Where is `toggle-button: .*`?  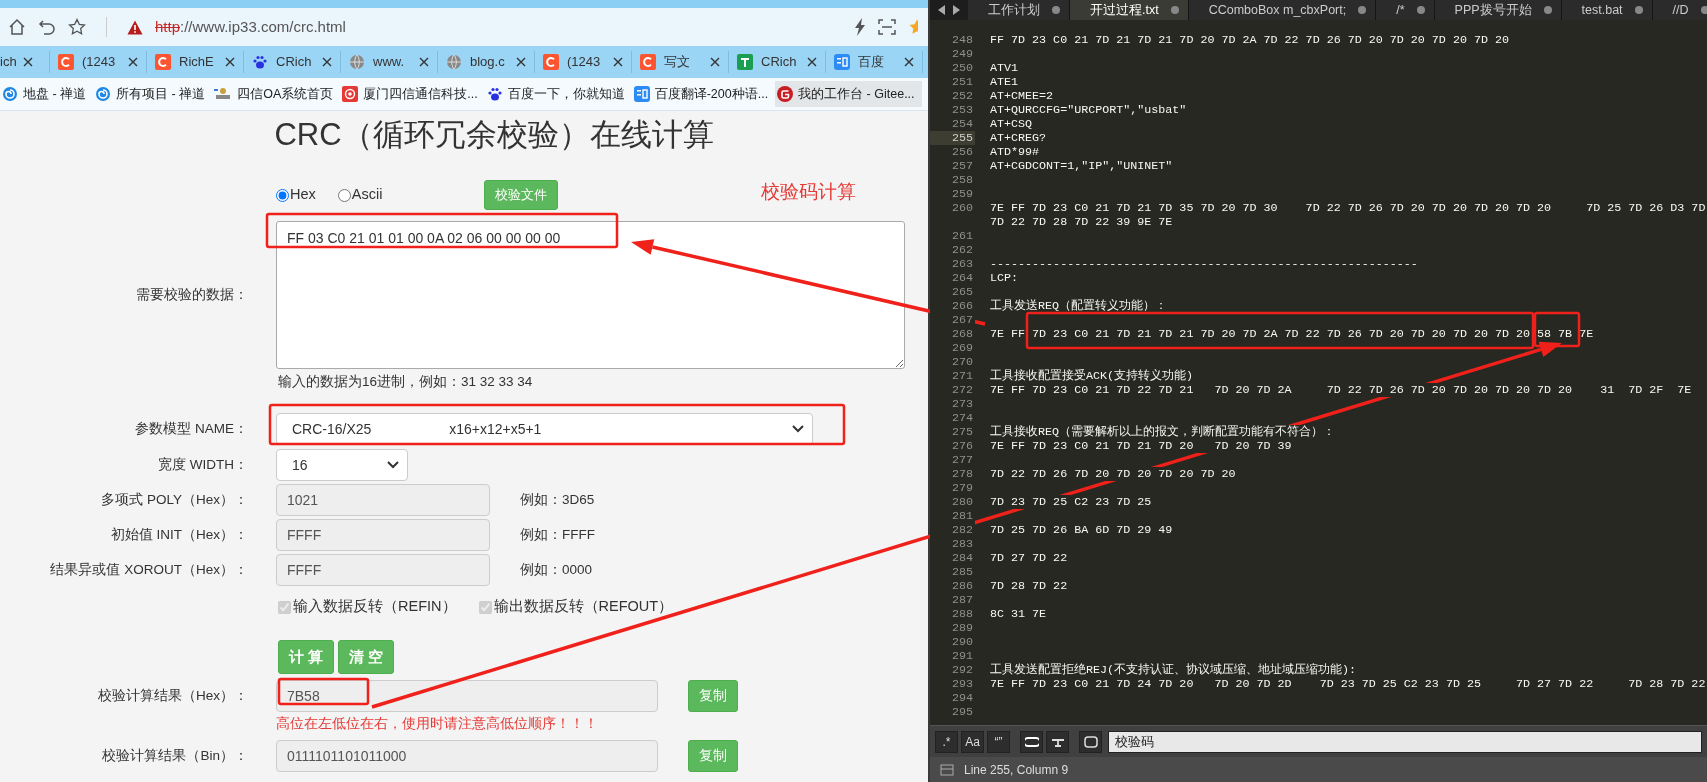
toggle-button: .* is located at coordinates (946, 741).